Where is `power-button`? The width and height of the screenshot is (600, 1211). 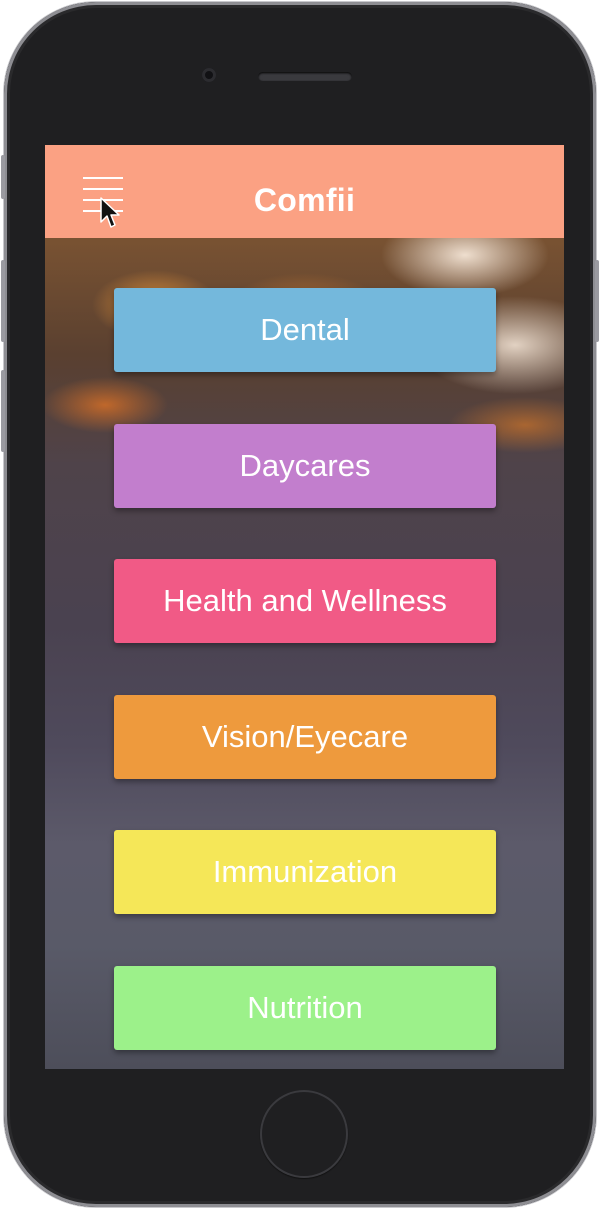 power-button is located at coordinates (597, 301).